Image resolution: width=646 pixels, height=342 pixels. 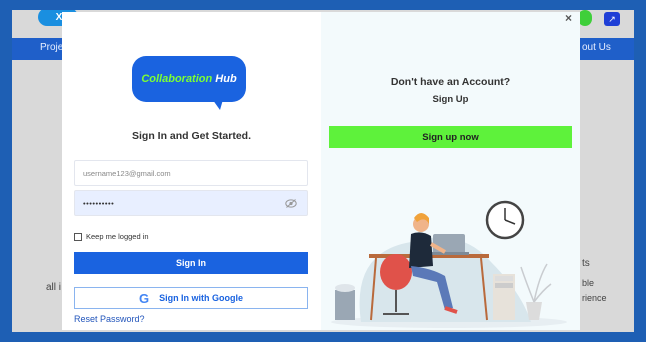 What do you see at coordinates (594, 298) in the screenshot?
I see `background-text: rience` at bounding box center [594, 298].